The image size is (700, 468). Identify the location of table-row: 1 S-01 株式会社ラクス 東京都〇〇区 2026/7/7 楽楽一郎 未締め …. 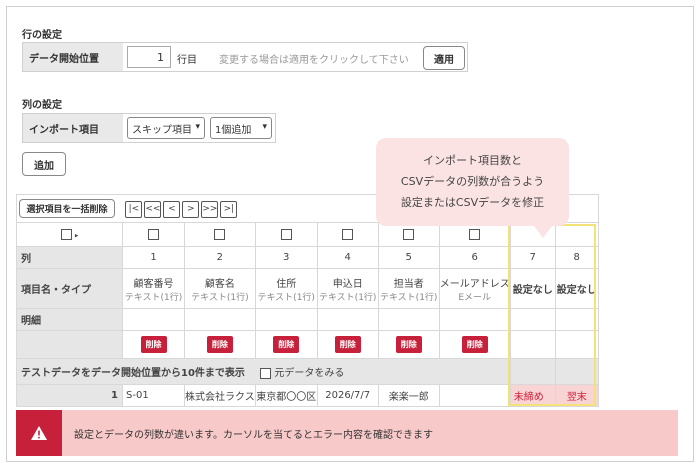
(307, 395).